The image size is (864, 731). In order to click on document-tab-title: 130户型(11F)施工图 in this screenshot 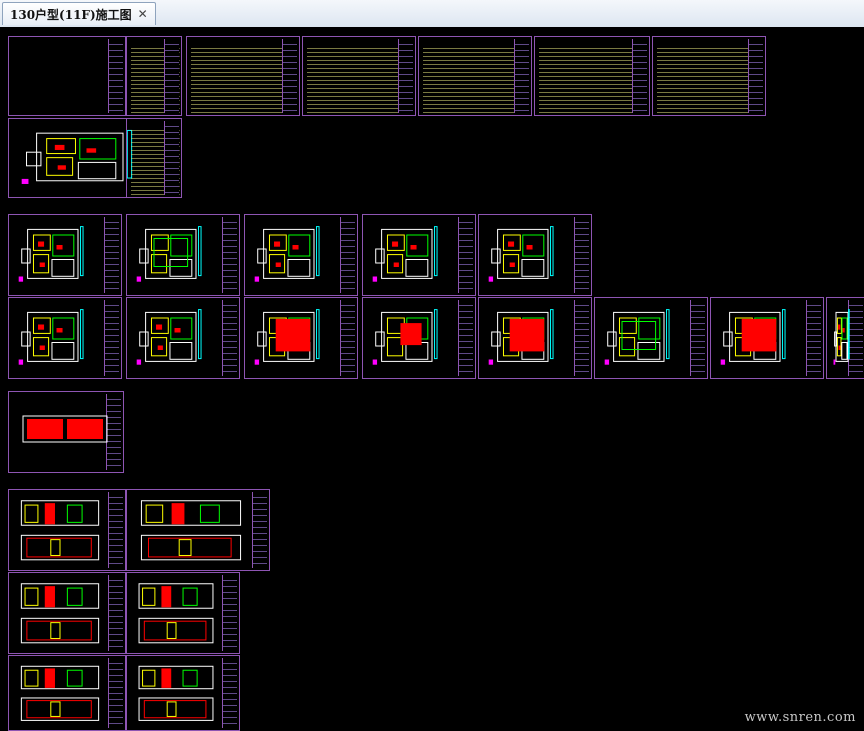, I will do `click(71, 14)`.